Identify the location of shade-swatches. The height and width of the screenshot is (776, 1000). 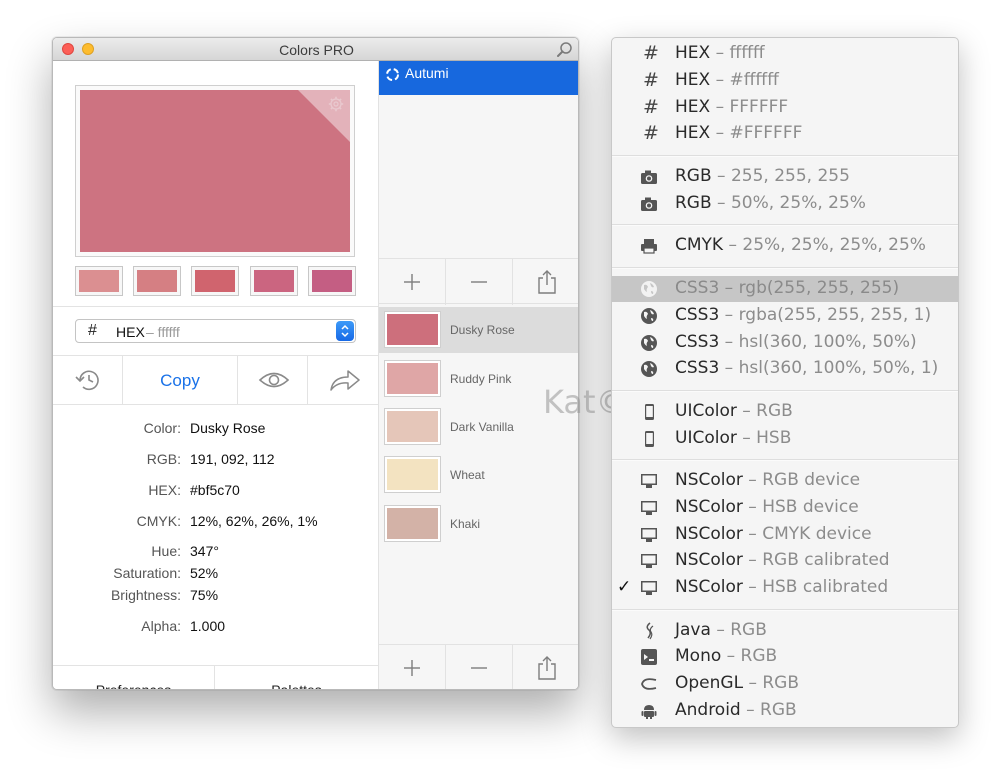
(216, 281).